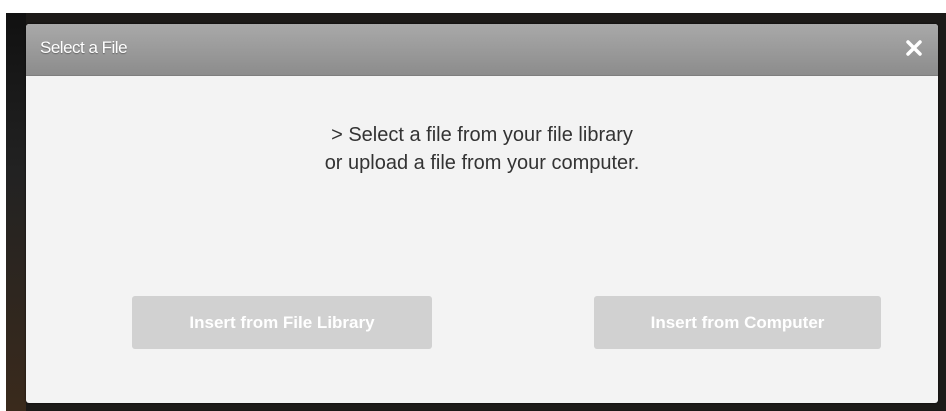 This screenshot has height=411, width=946. Describe the element at coordinates (482, 50) in the screenshot. I see `dialog-header: Select a File` at that location.